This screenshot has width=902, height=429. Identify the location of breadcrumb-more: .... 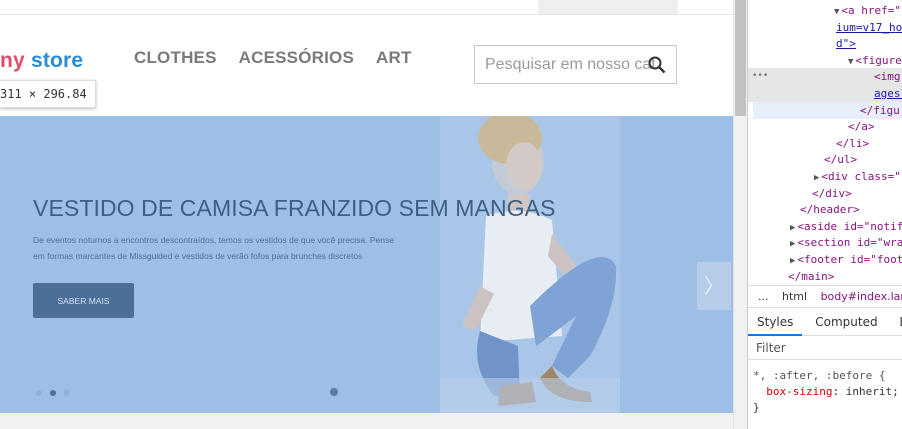
(763, 296).